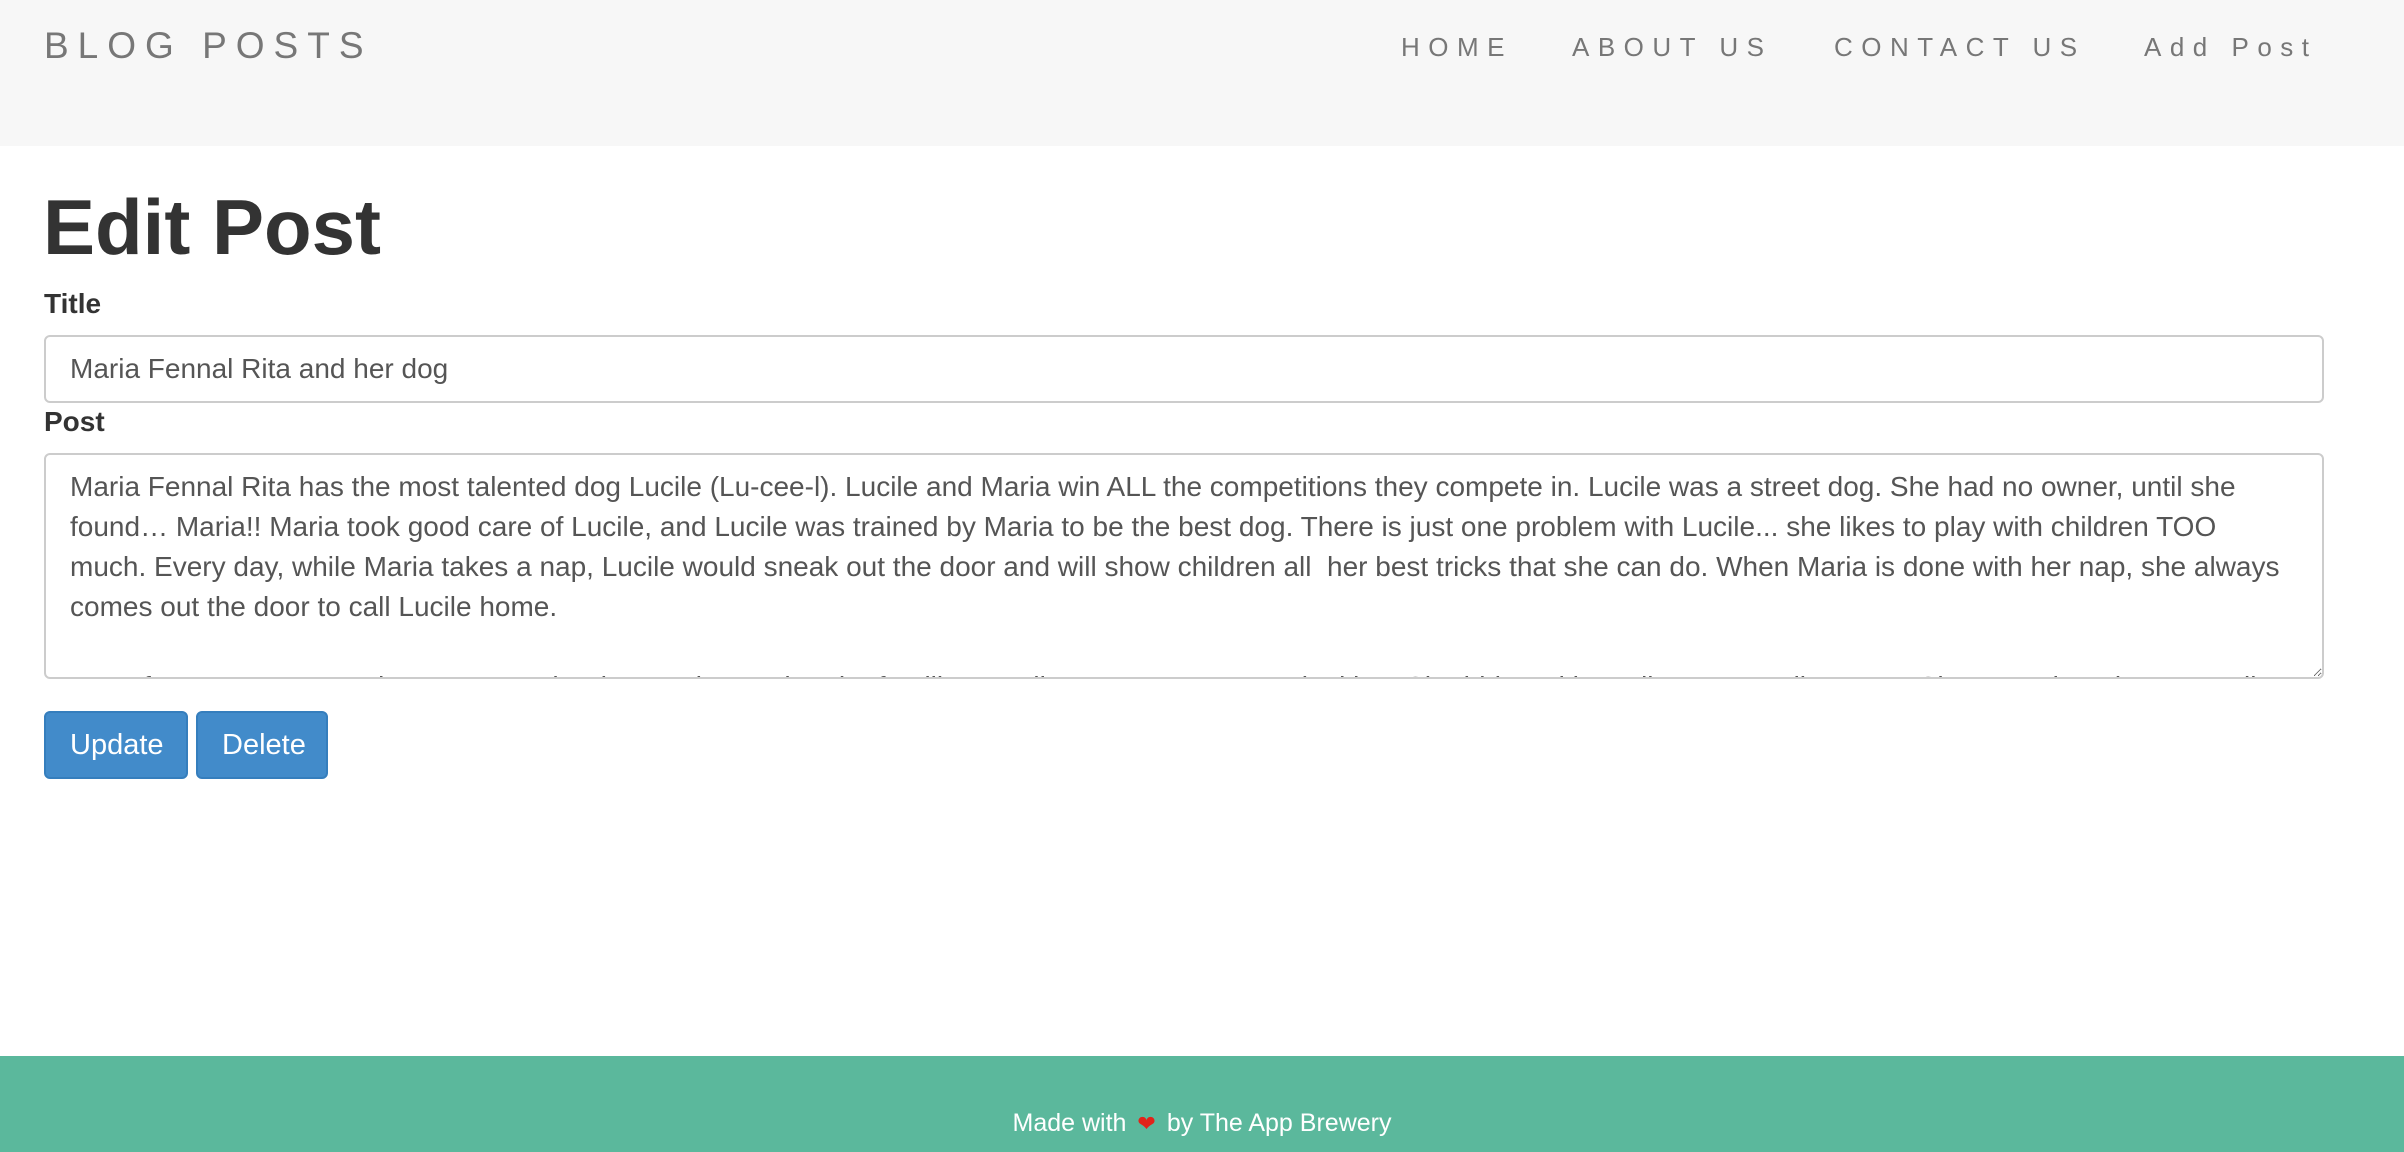 This screenshot has width=2404, height=1152. I want to click on title-label: Title, so click(73, 303).